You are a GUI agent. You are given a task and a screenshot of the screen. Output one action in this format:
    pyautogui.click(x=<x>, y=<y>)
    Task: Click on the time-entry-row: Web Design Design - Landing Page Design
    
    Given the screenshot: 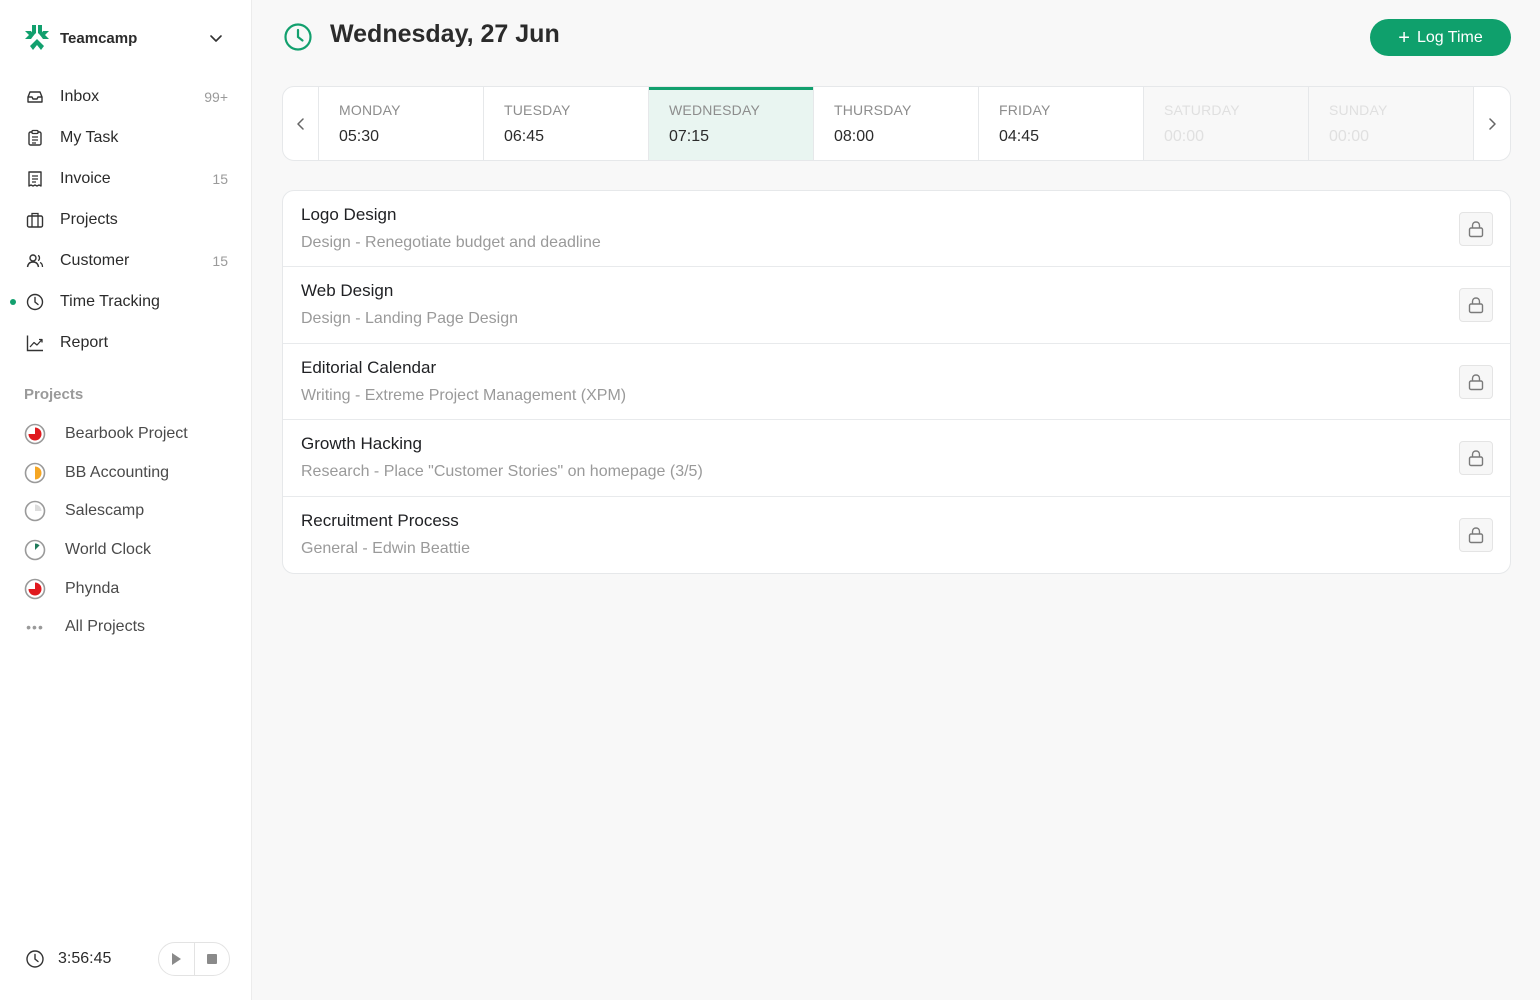 What is the action you would take?
    pyautogui.click(x=896, y=305)
    